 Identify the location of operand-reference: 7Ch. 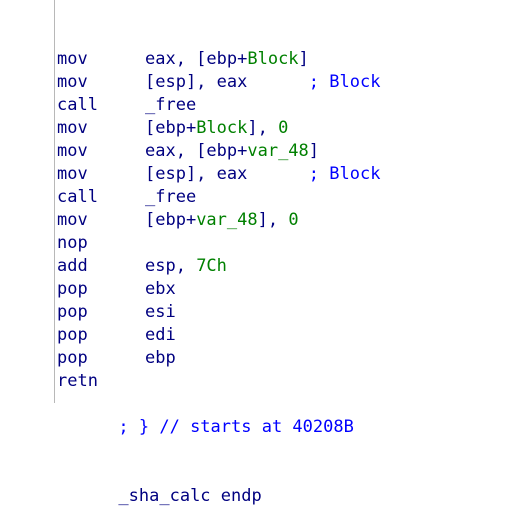
(211, 266).